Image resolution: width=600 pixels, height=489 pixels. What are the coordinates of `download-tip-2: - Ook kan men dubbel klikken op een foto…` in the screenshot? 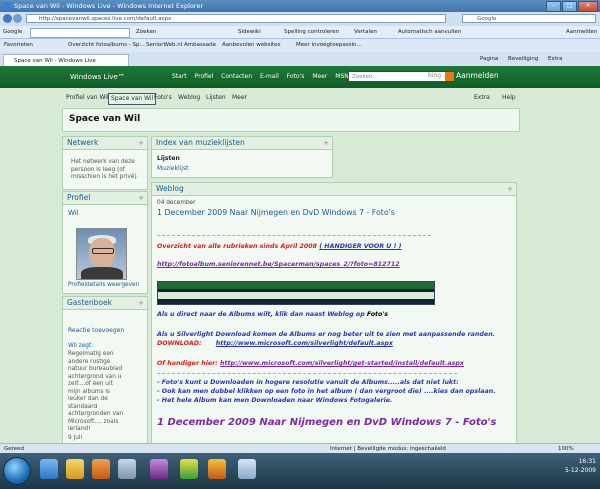 It's located at (326, 391).